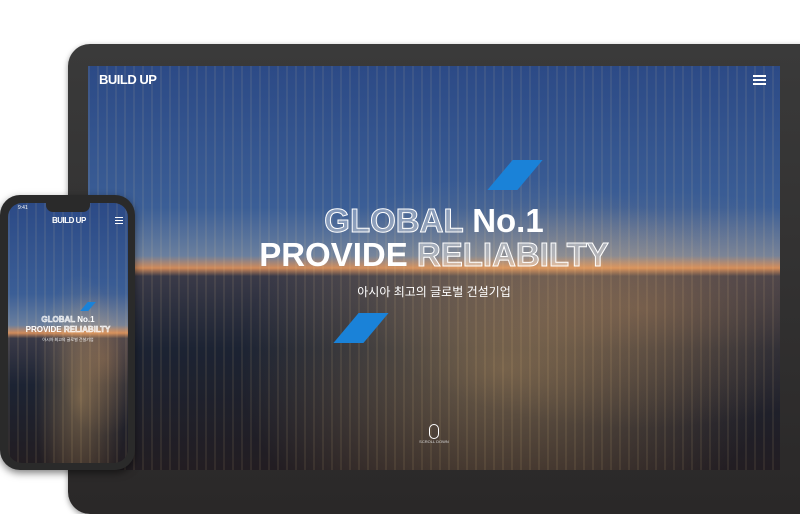 This screenshot has width=800, height=514. I want to click on scroll-down-indicator: SCROLL DOWN, so click(434, 434).